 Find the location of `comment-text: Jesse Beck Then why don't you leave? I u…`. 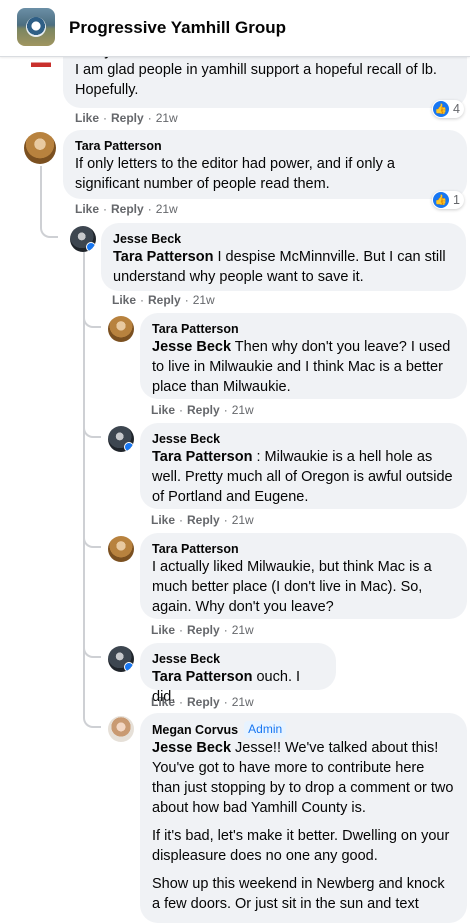

comment-text: Jesse Beck Then why don't you leave? I u… is located at coordinates (301, 367).